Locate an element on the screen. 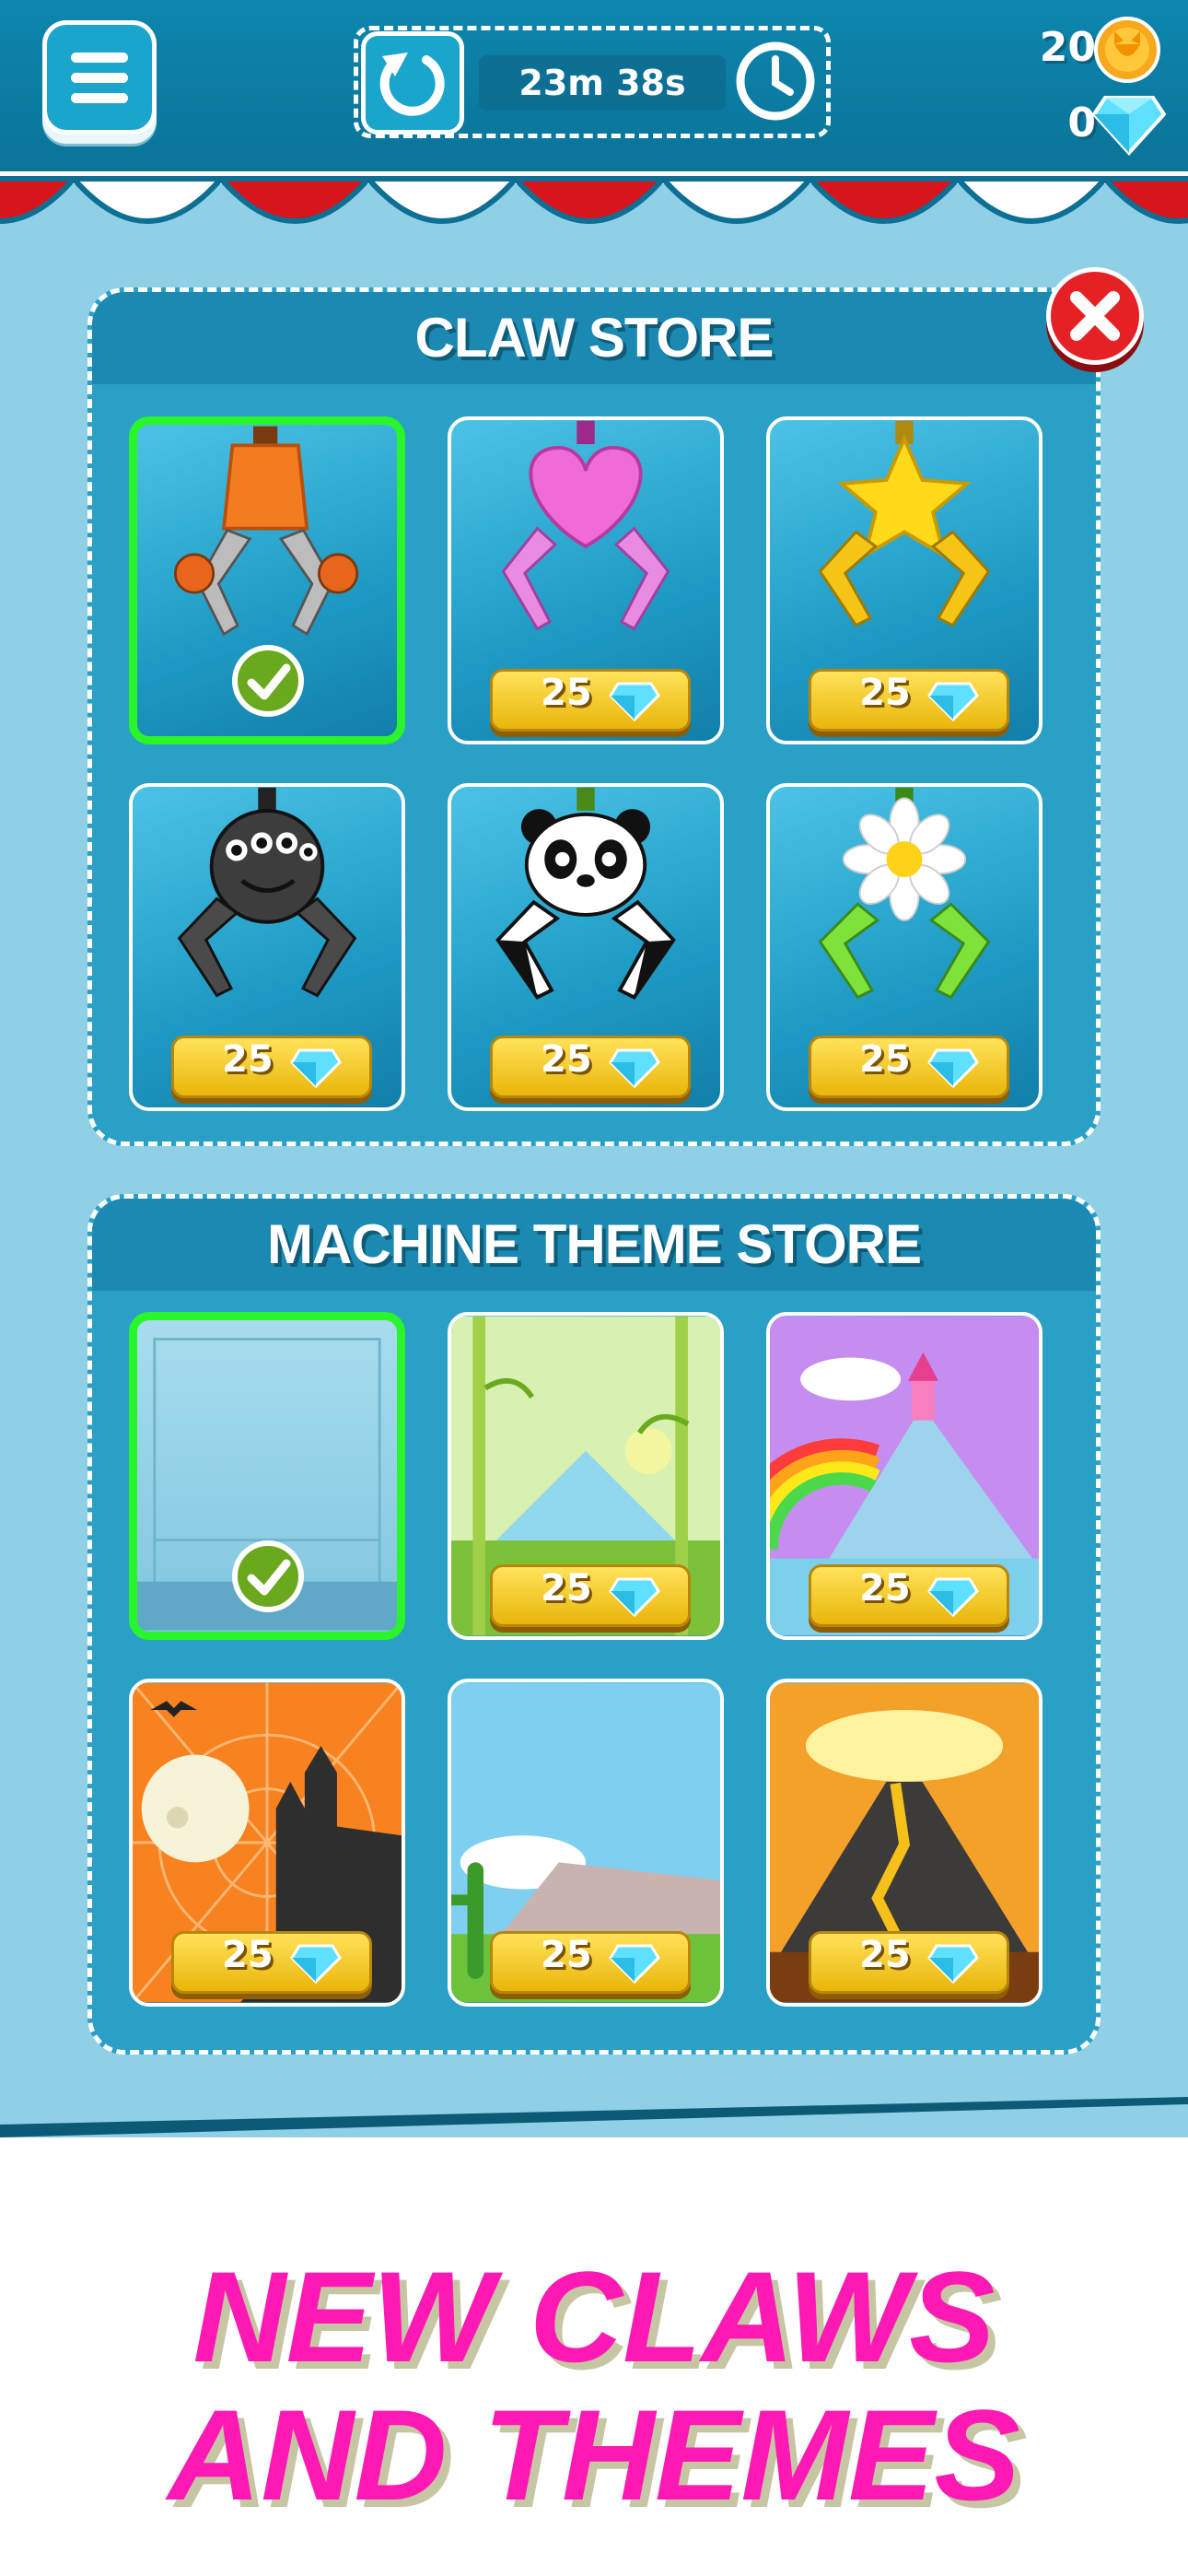  promo-caption: NEW CLAWS AND THEMES is located at coordinates (594, 2386).